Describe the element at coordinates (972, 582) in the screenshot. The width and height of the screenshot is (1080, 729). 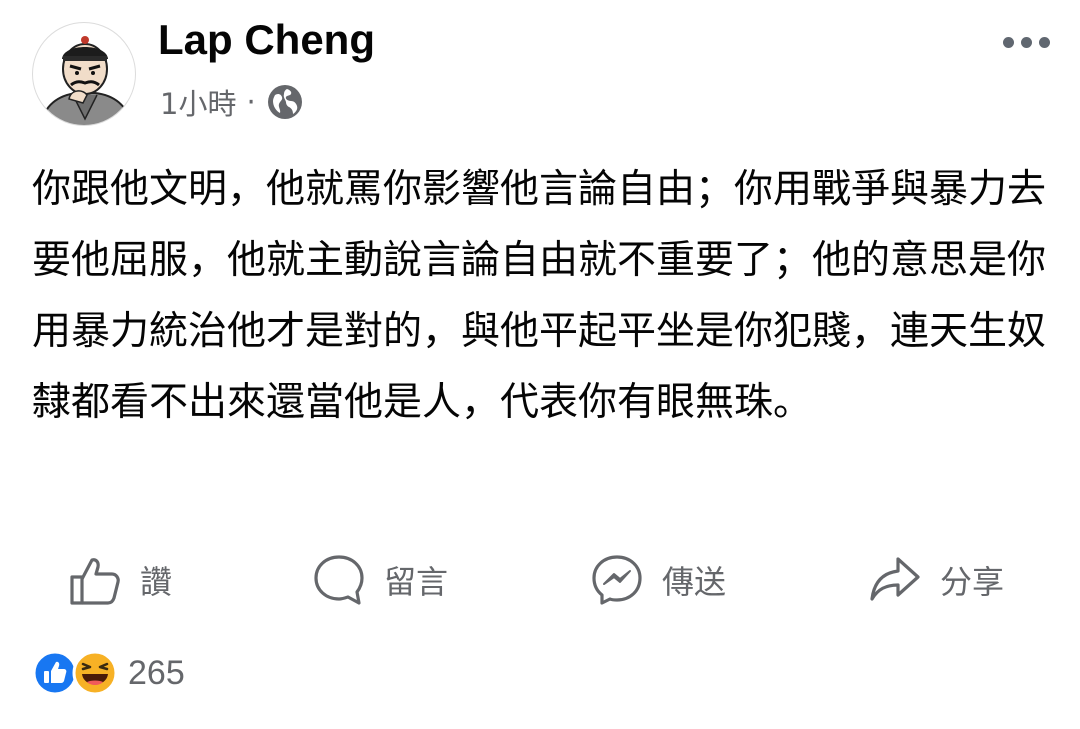
I see `share-label: 分享` at that location.